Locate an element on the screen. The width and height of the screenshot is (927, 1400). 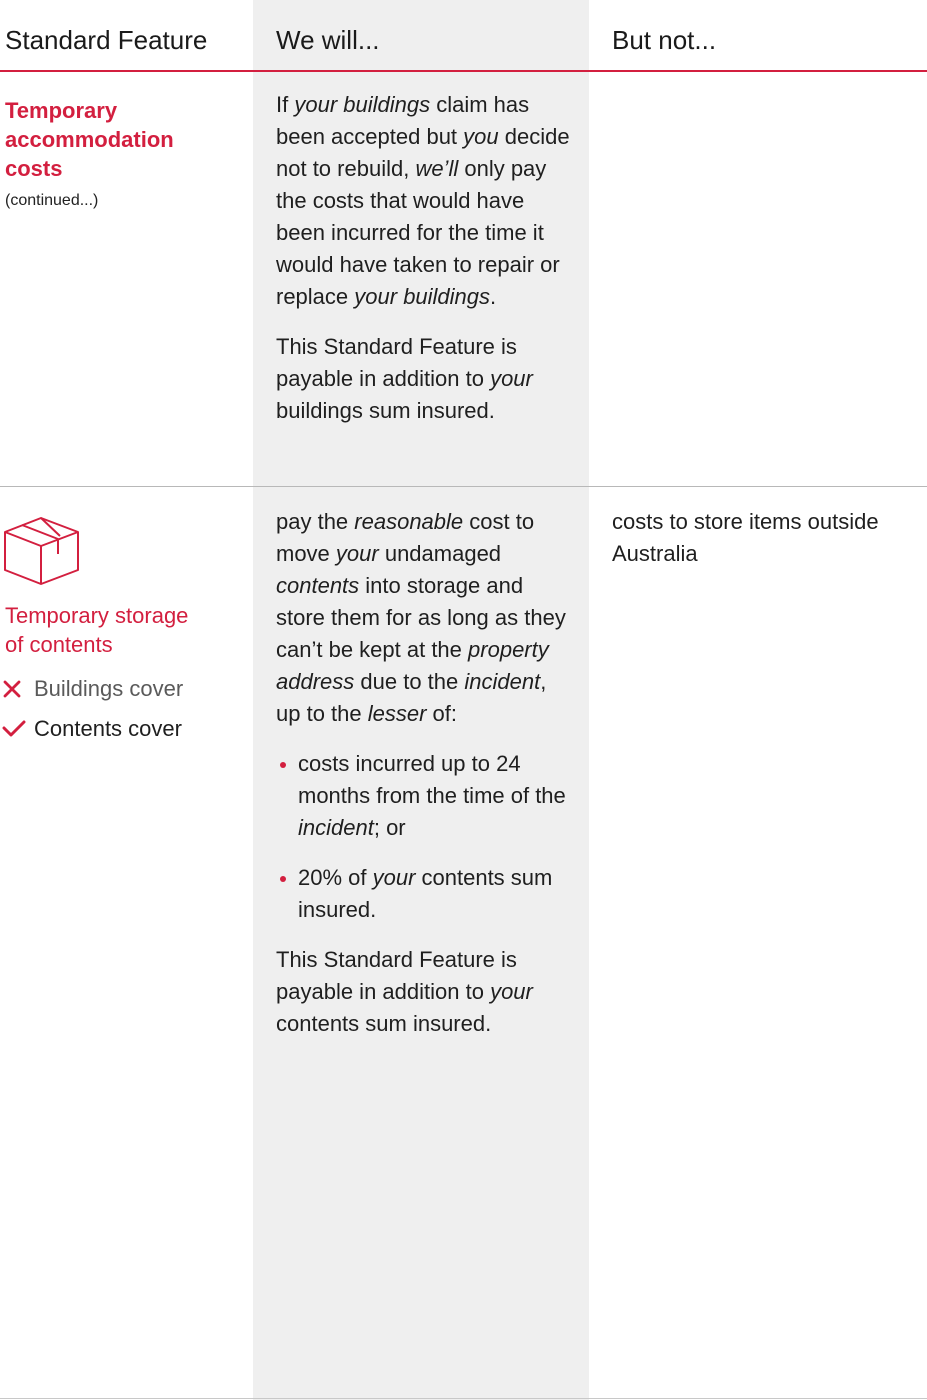
cover-status-contents: Contents cover is located at coordinates (92, 729).